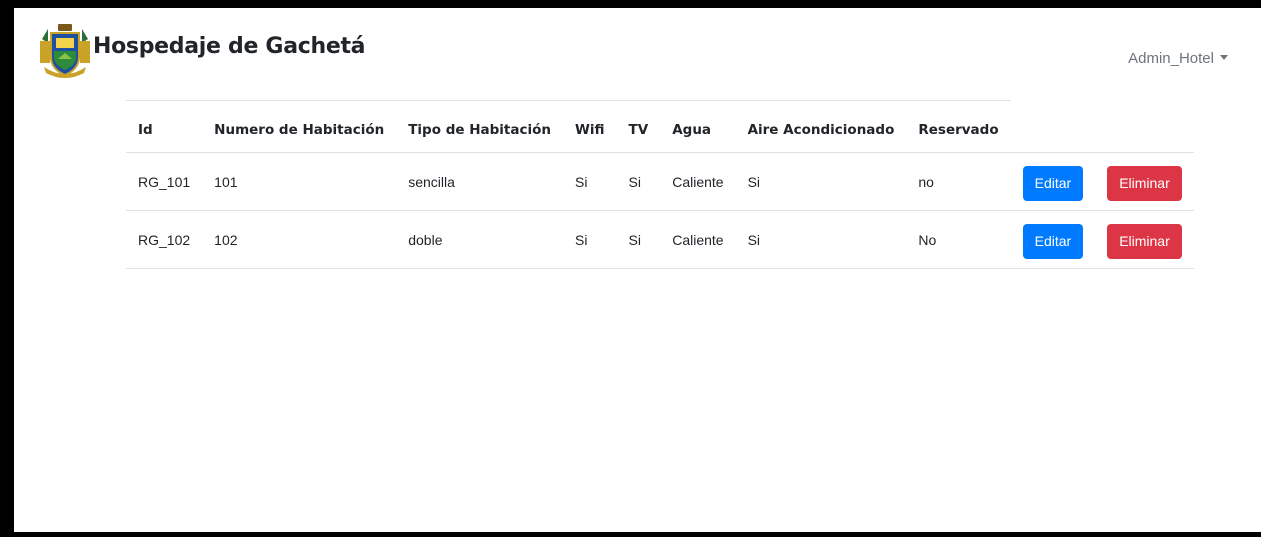 This screenshot has height=537, width=1261. What do you see at coordinates (299, 181) in the screenshot?
I see `cell-numero: 101` at bounding box center [299, 181].